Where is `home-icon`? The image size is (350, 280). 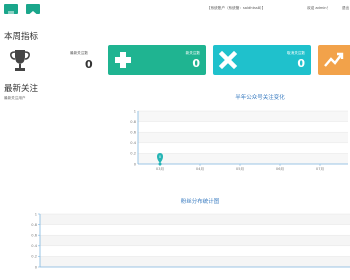
home-icon is located at coordinates (33, 14).